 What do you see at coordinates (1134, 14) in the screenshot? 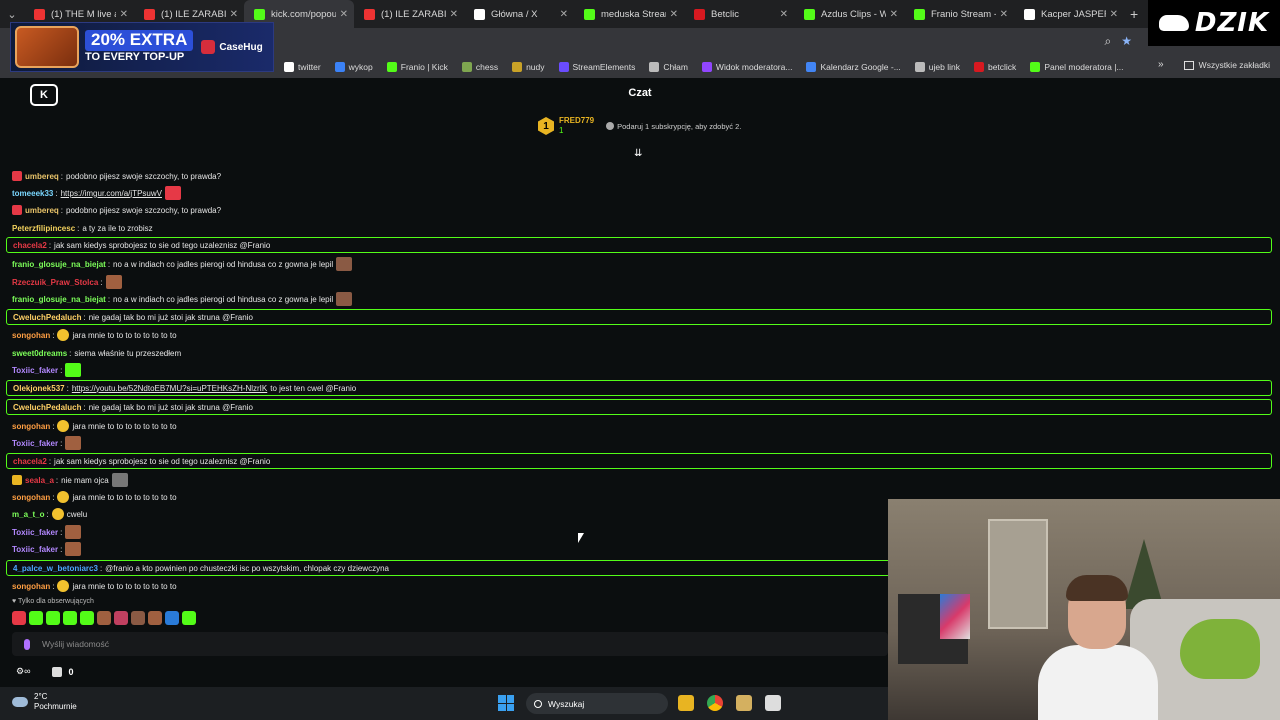
I see `new-tab-button: +` at bounding box center [1134, 14].